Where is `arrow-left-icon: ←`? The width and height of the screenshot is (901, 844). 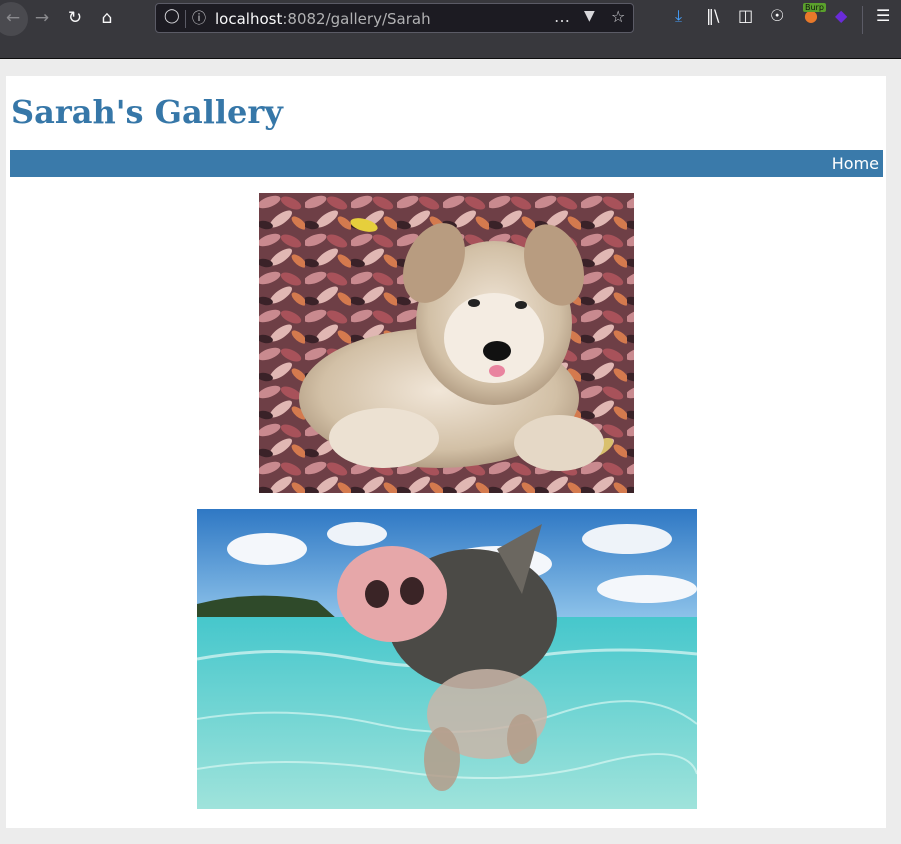
arrow-left-icon: ← is located at coordinates (13, 18).